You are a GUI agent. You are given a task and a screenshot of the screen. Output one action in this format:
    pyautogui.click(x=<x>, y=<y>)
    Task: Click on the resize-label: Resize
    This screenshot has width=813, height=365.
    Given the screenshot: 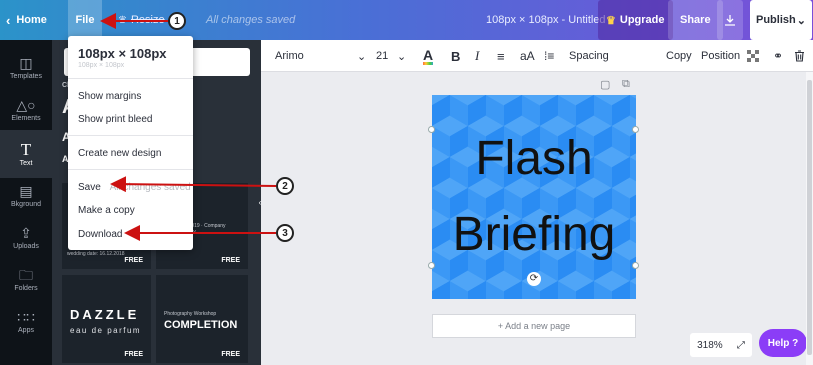 What is the action you would take?
    pyautogui.click(x=147, y=20)
    